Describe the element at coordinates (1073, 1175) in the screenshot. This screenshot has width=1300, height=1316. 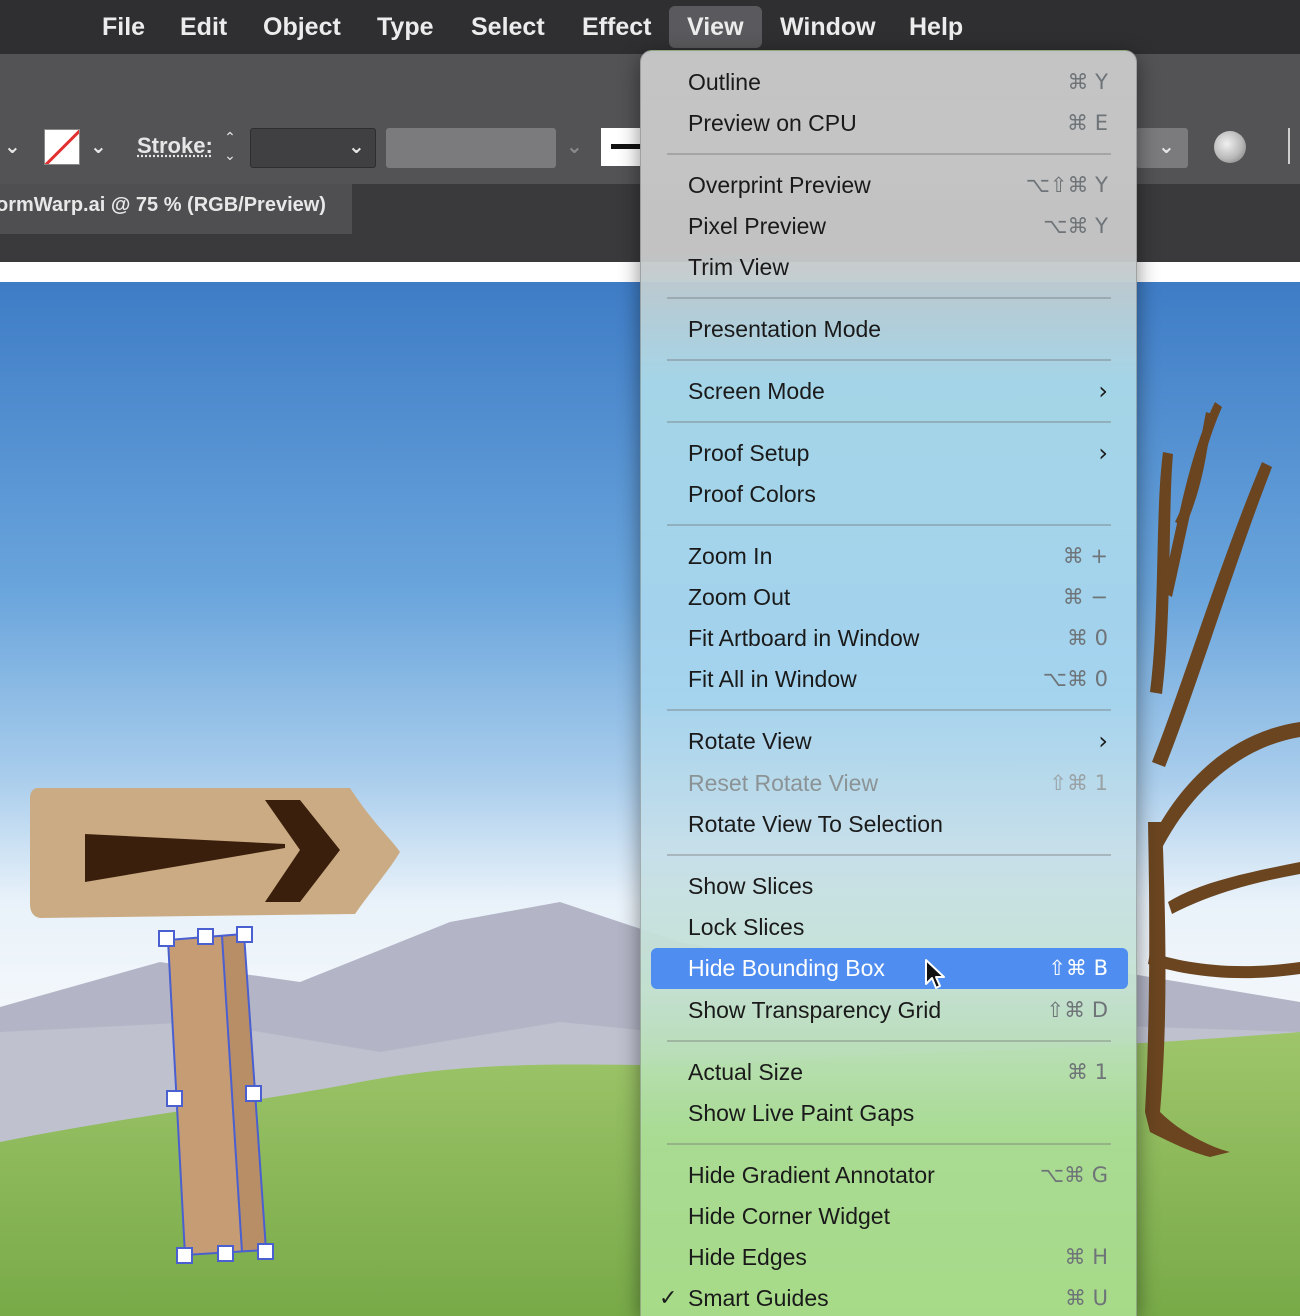
I see `shortcut-label: ⌥⌘ G` at that location.